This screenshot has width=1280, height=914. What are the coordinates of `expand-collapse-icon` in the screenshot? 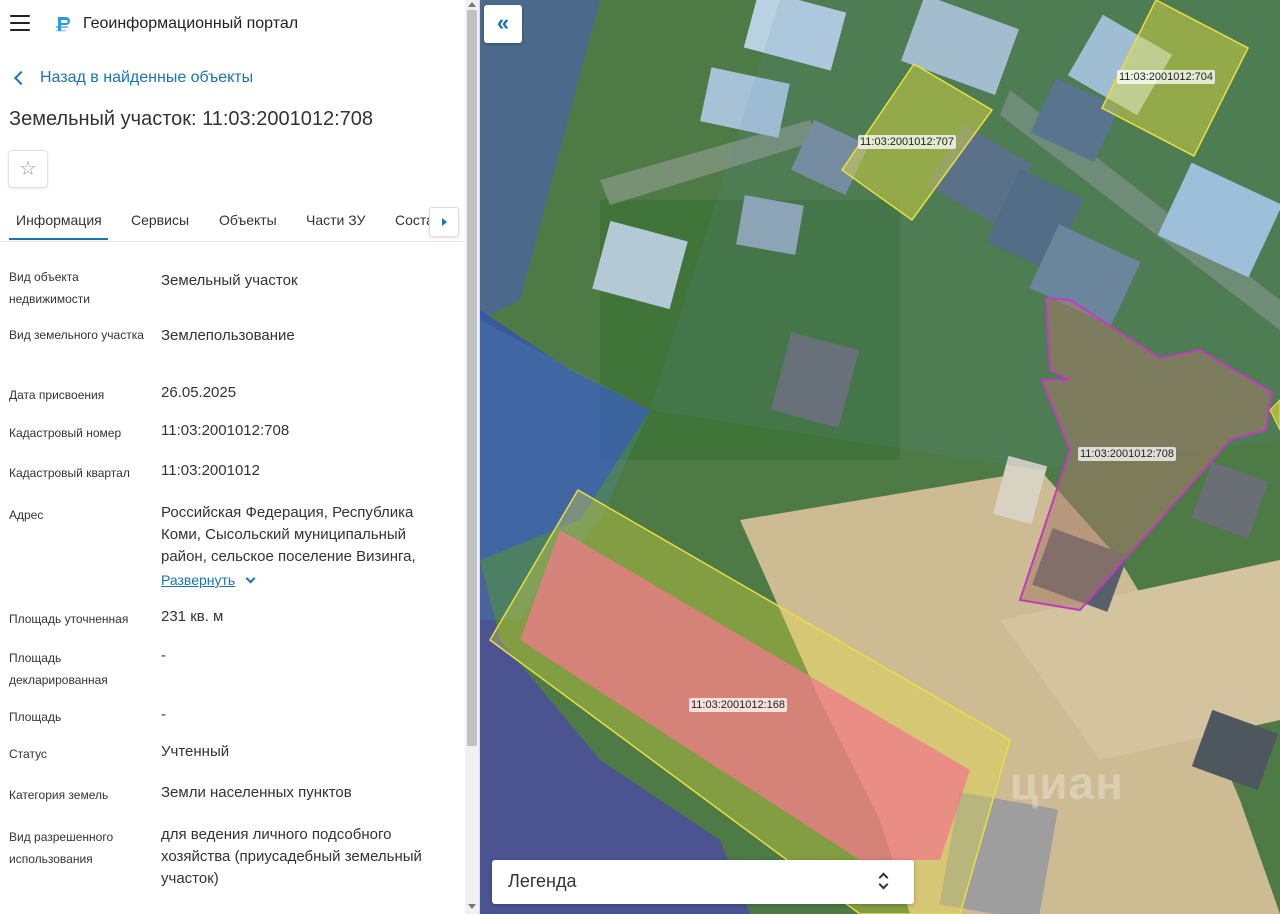 It's located at (884, 882).